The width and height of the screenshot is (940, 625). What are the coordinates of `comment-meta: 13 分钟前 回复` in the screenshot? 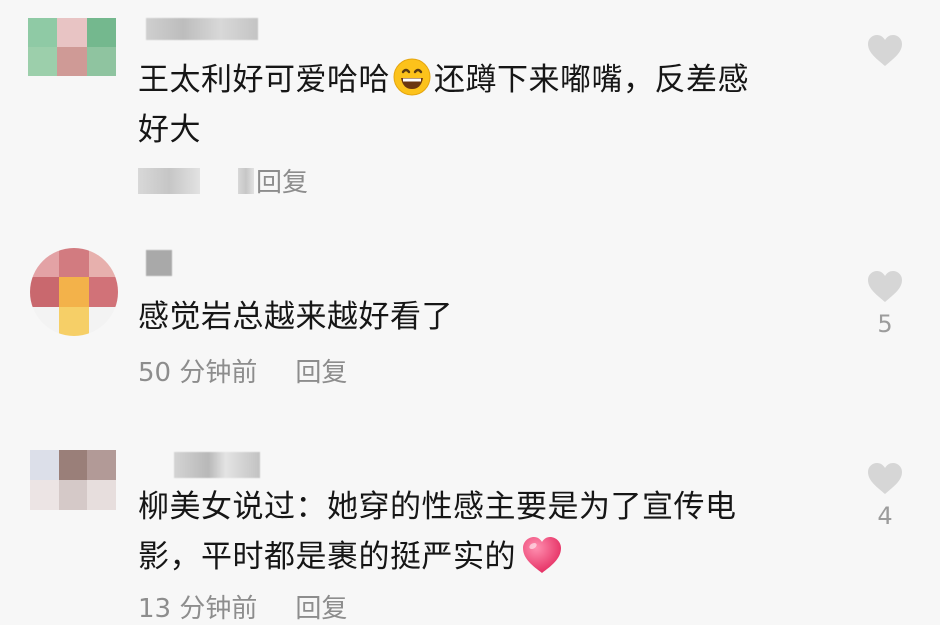 It's located at (242, 606).